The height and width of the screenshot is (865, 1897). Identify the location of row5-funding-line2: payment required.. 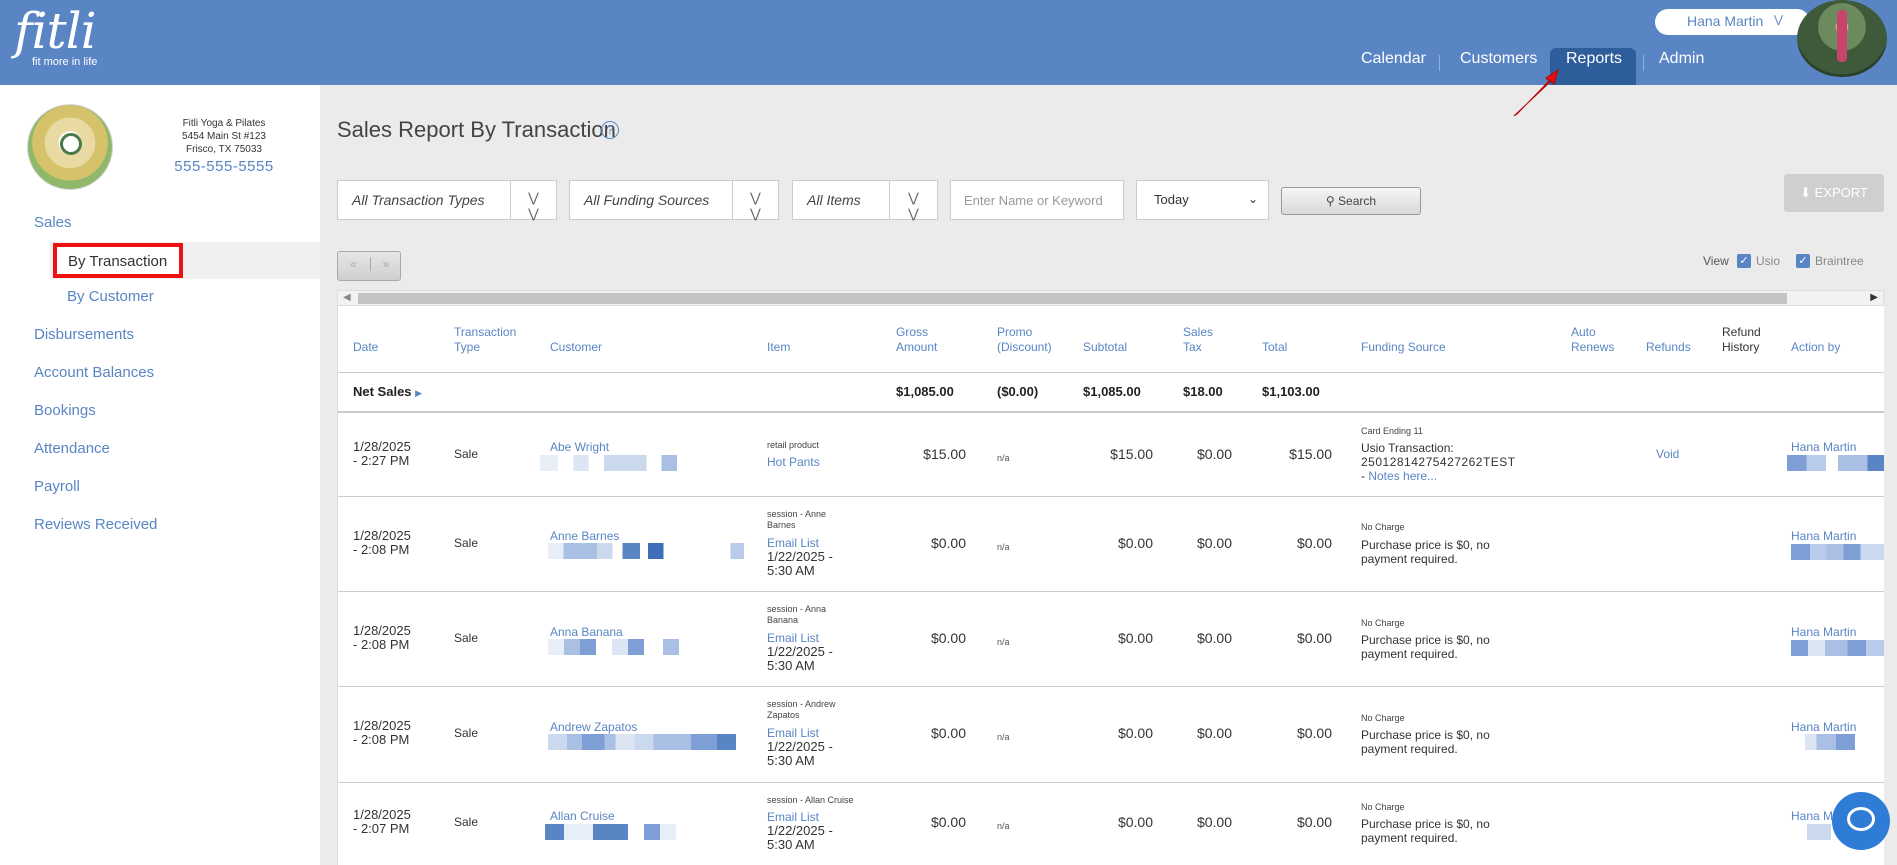
(1409, 838).